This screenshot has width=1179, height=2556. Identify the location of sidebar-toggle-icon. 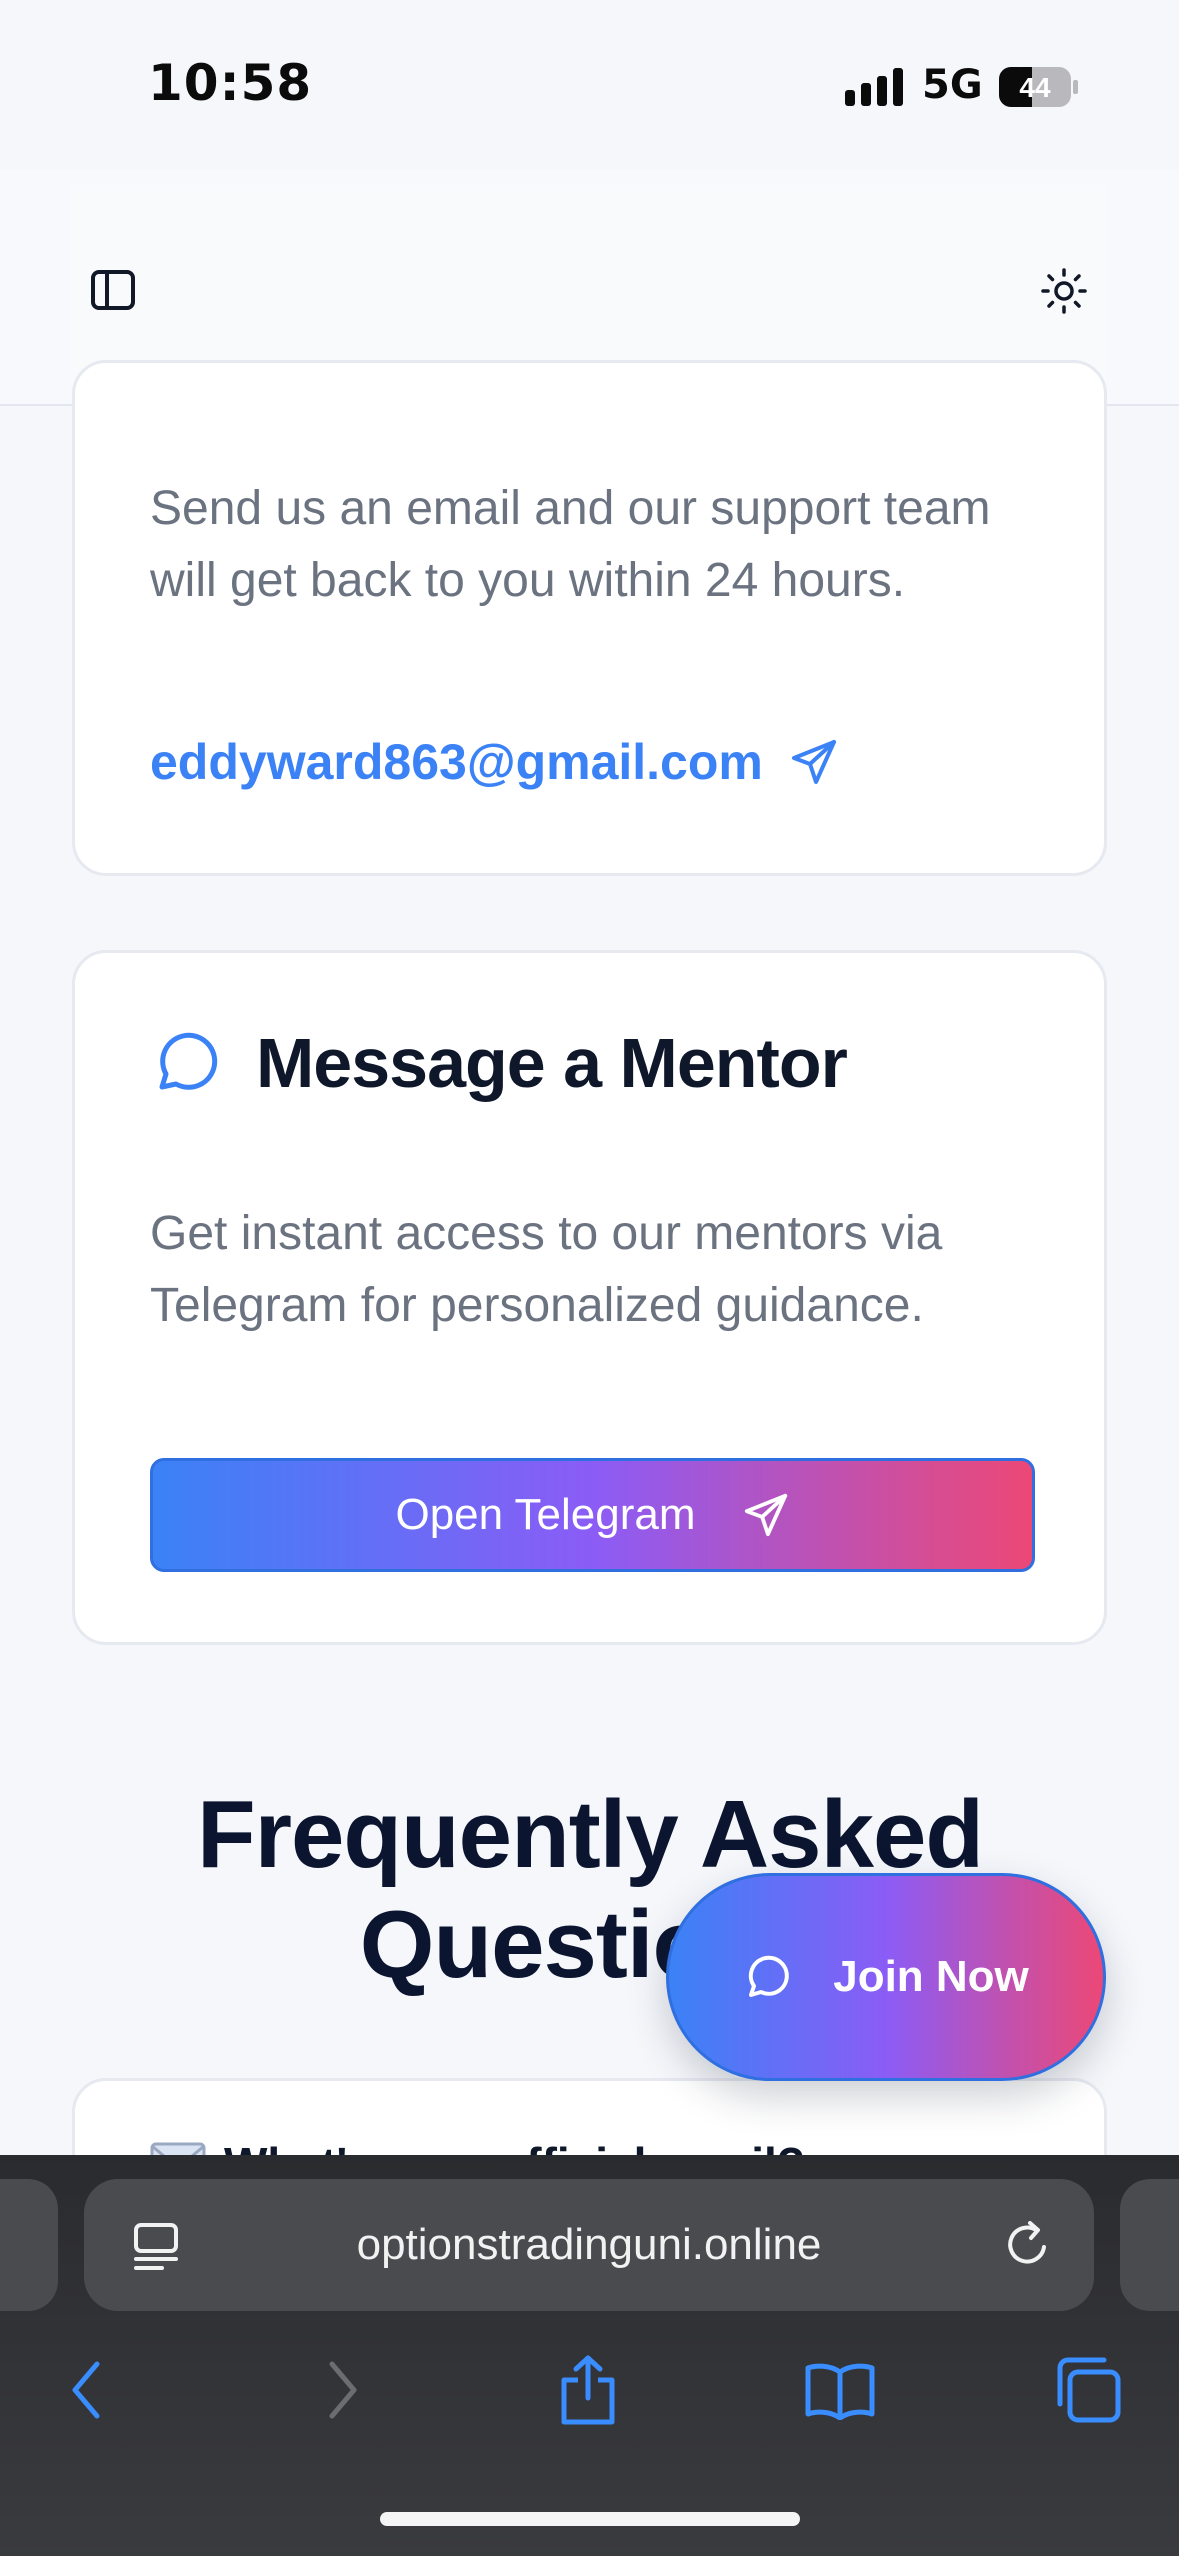
(113, 290).